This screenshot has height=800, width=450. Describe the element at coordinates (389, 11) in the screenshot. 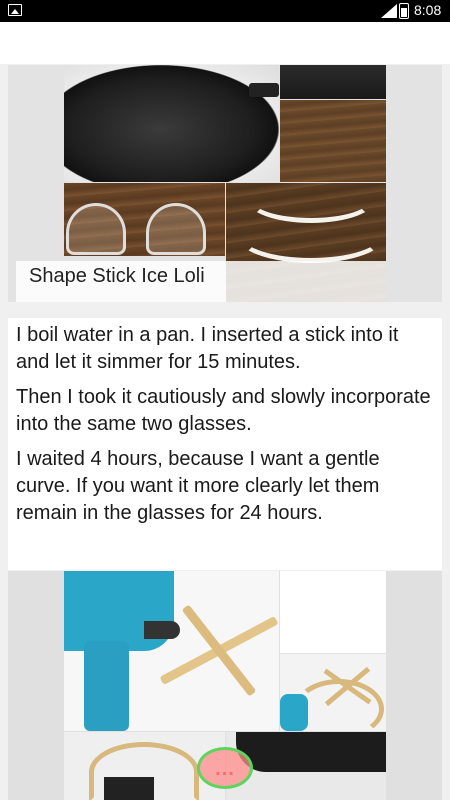

I see `signal-icon` at that location.